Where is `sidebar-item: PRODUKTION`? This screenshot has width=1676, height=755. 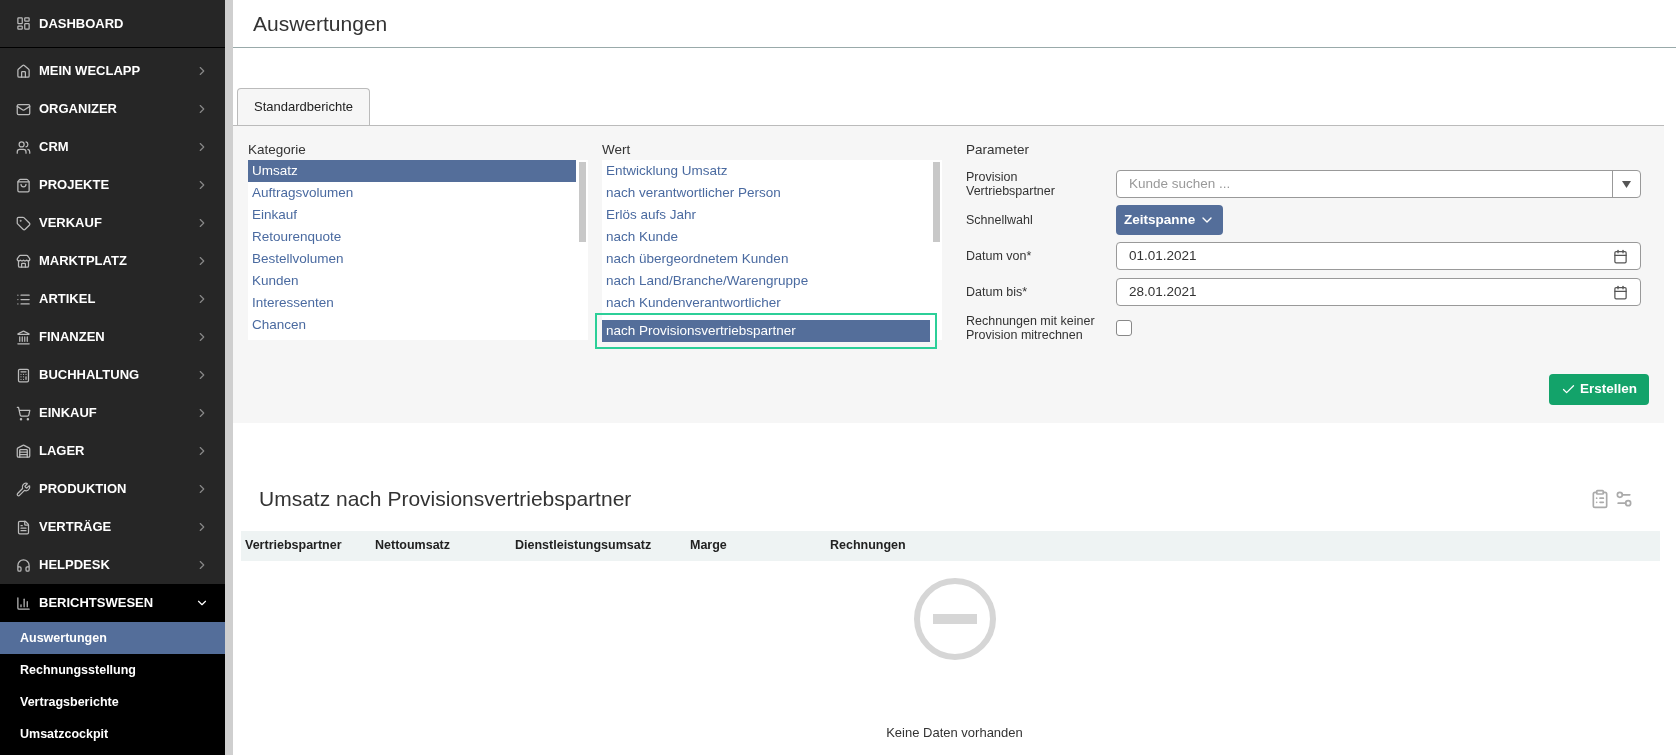
sidebar-item: PRODUKTION is located at coordinates (112, 489).